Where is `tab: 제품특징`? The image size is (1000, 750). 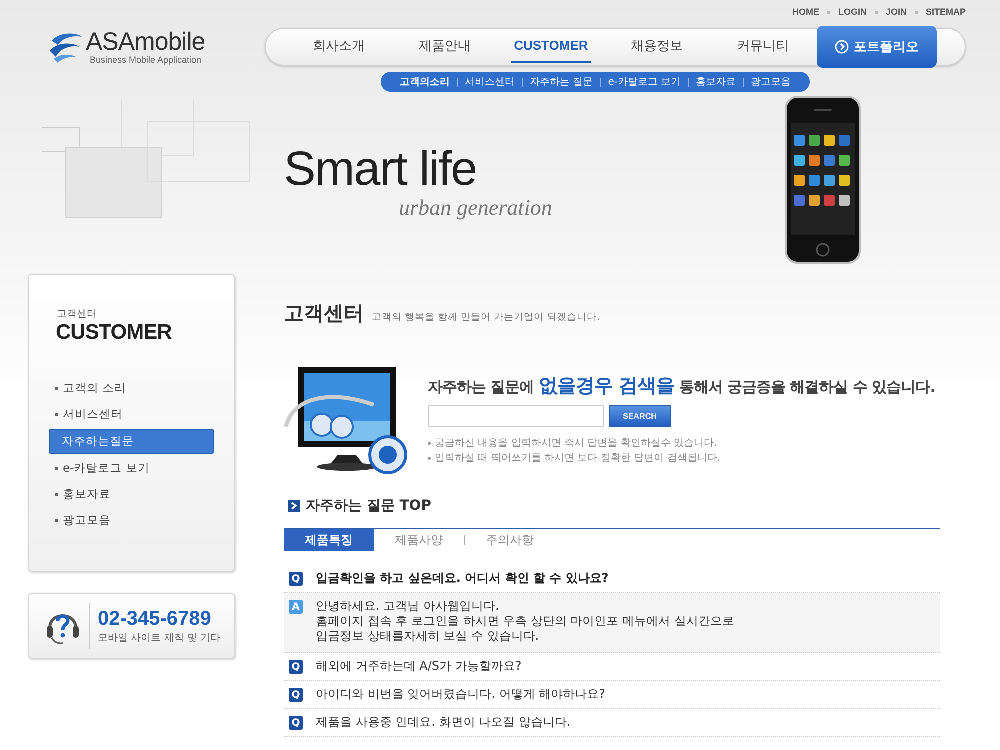
tab: 제품특징 is located at coordinates (329, 540).